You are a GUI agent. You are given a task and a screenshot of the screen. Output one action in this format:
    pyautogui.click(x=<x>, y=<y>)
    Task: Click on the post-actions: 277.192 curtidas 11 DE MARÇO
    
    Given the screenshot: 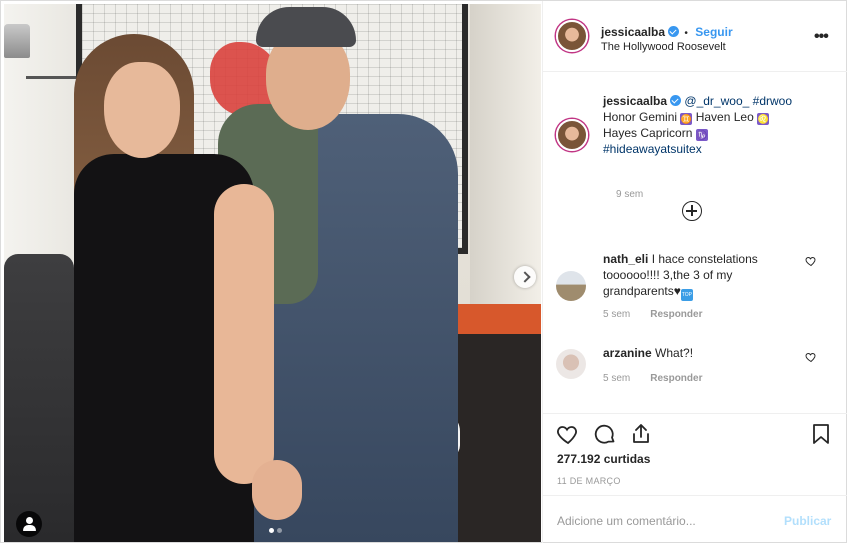 What is the action you would take?
    pyautogui.click(x=695, y=454)
    